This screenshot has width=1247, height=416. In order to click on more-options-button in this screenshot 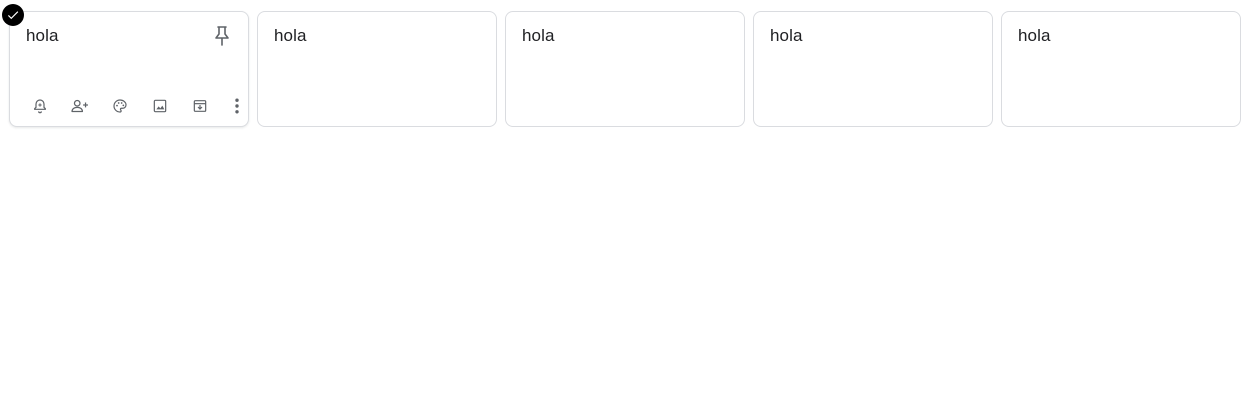, I will do `click(237, 106)`.